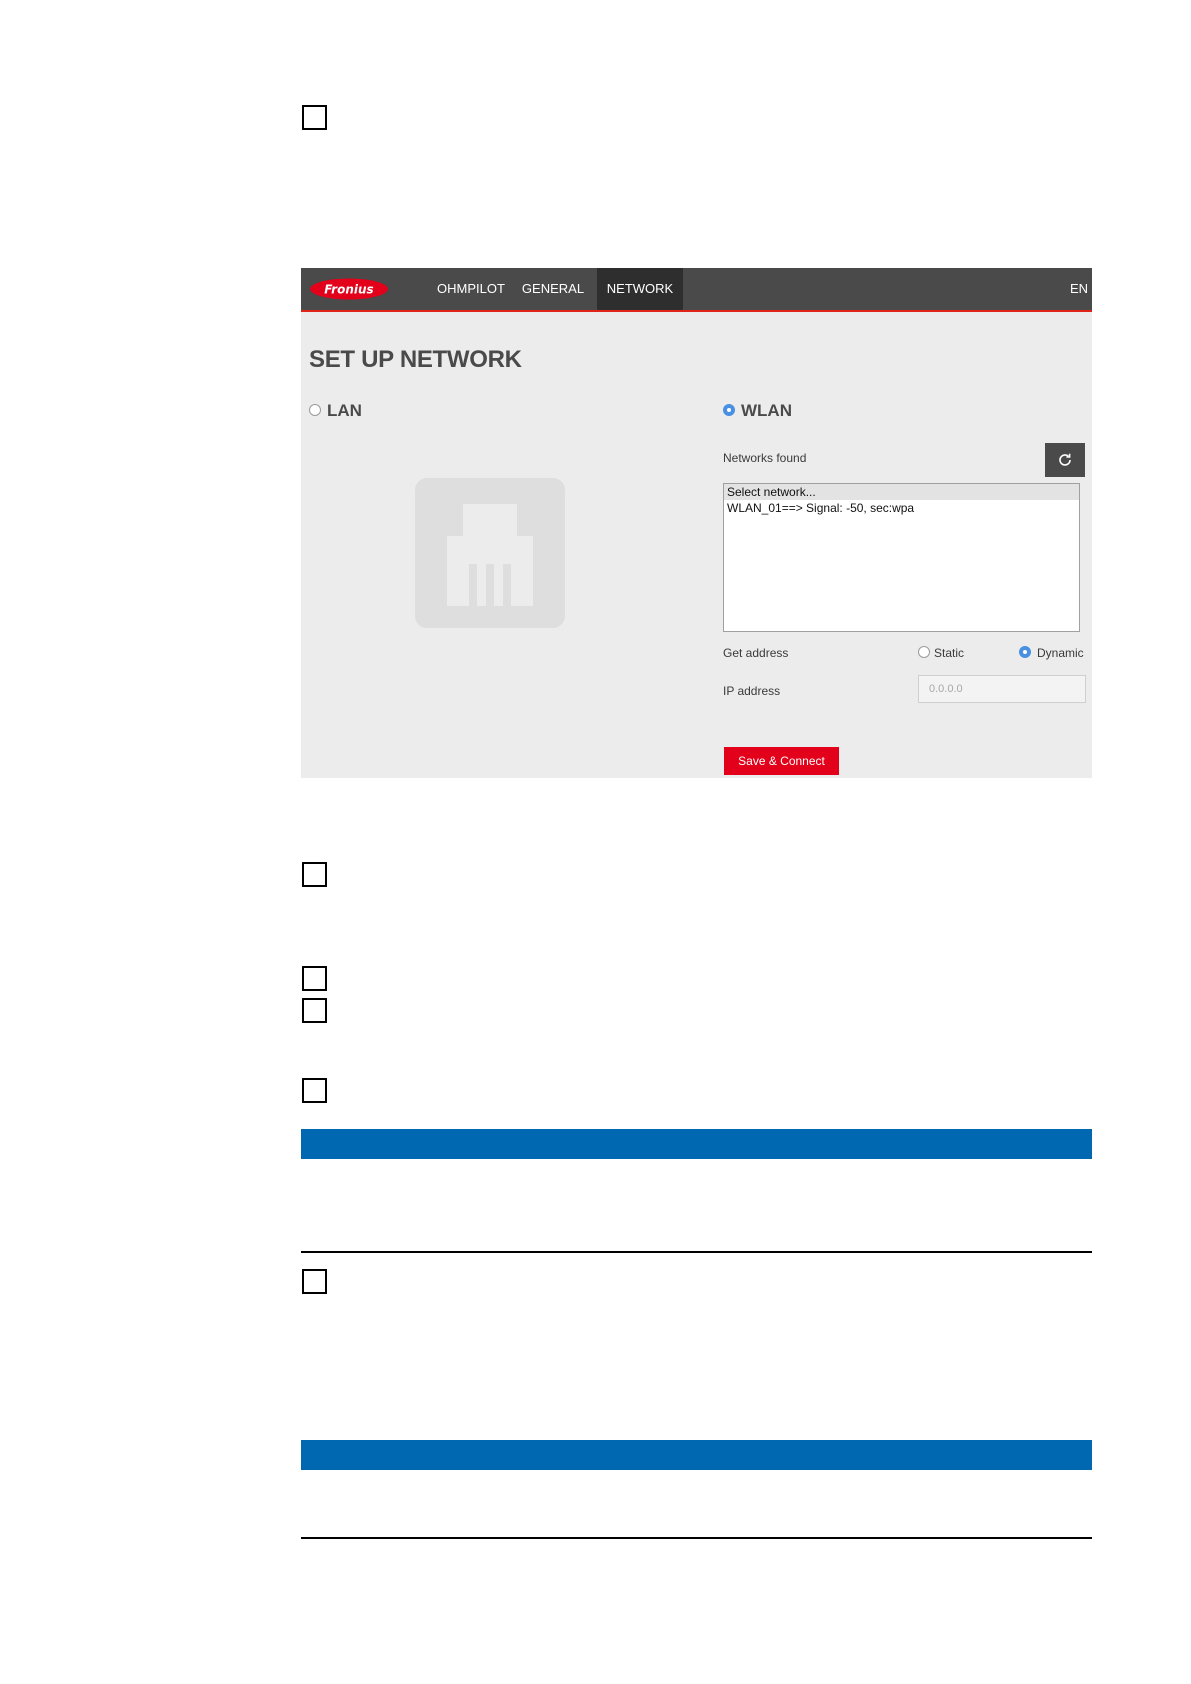 This screenshot has height=1684, width=1191. Describe the element at coordinates (756, 653) in the screenshot. I see `get-address-label: Get address` at that location.